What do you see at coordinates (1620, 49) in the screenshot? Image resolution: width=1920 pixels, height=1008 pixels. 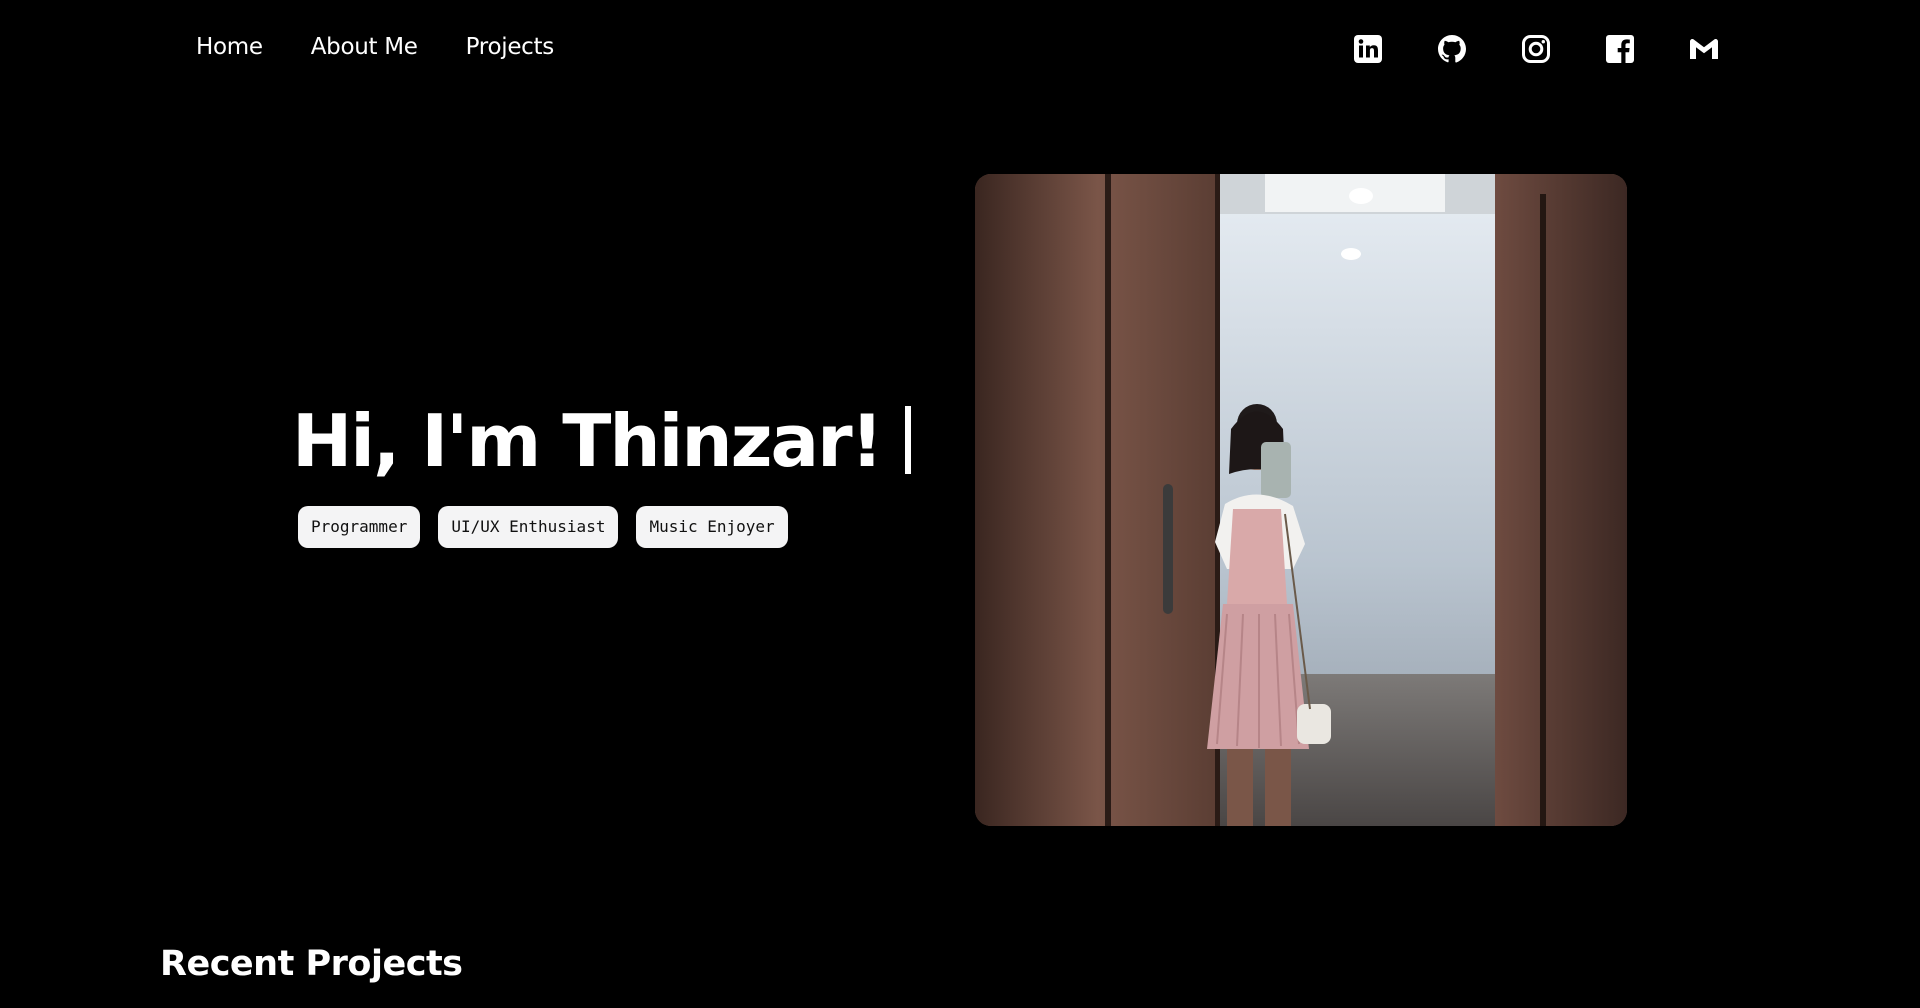 I see `facebook-icon` at bounding box center [1620, 49].